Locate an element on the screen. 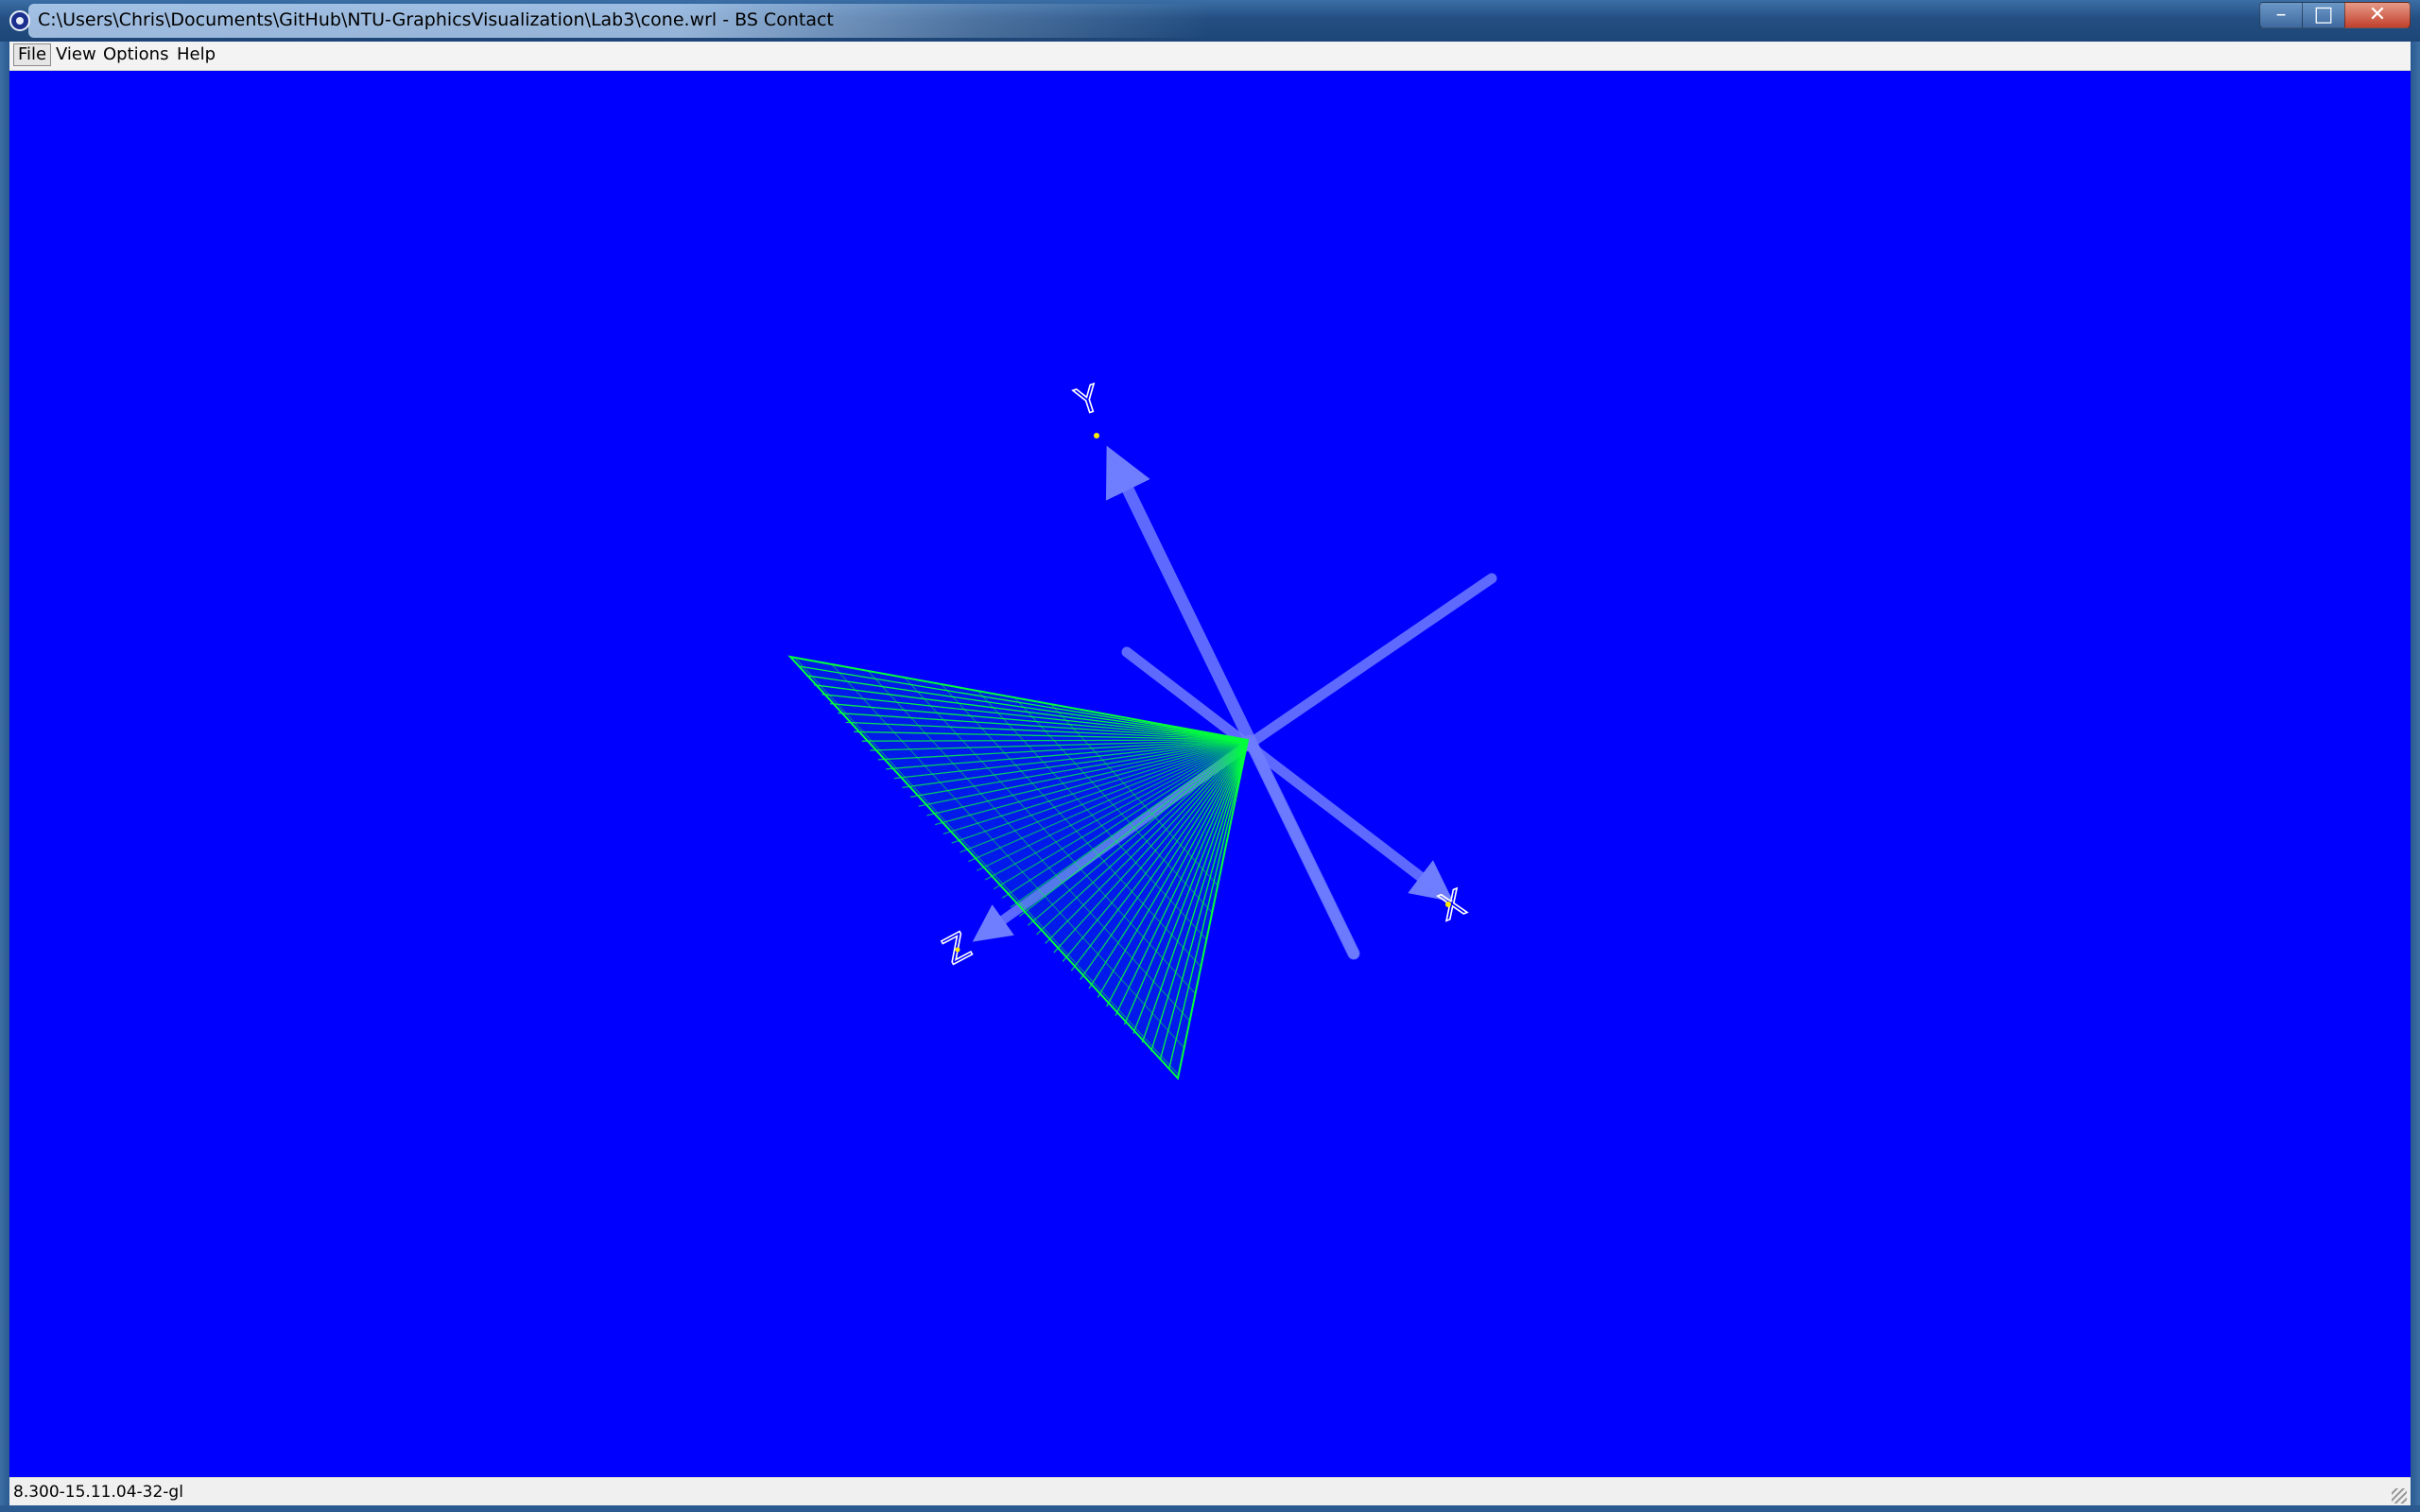 The width and height of the screenshot is (2420, 1512). maximize-button: □ is located at coordinates (2323, 15).